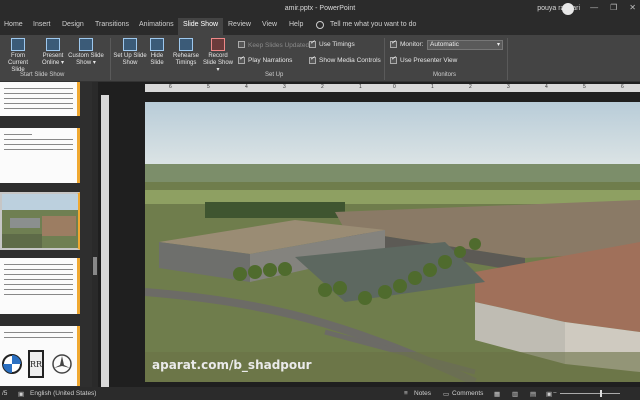  Describe the element at coordinates (18, 44) in the screenshot. I see `slideshow-play-icon` at that location.